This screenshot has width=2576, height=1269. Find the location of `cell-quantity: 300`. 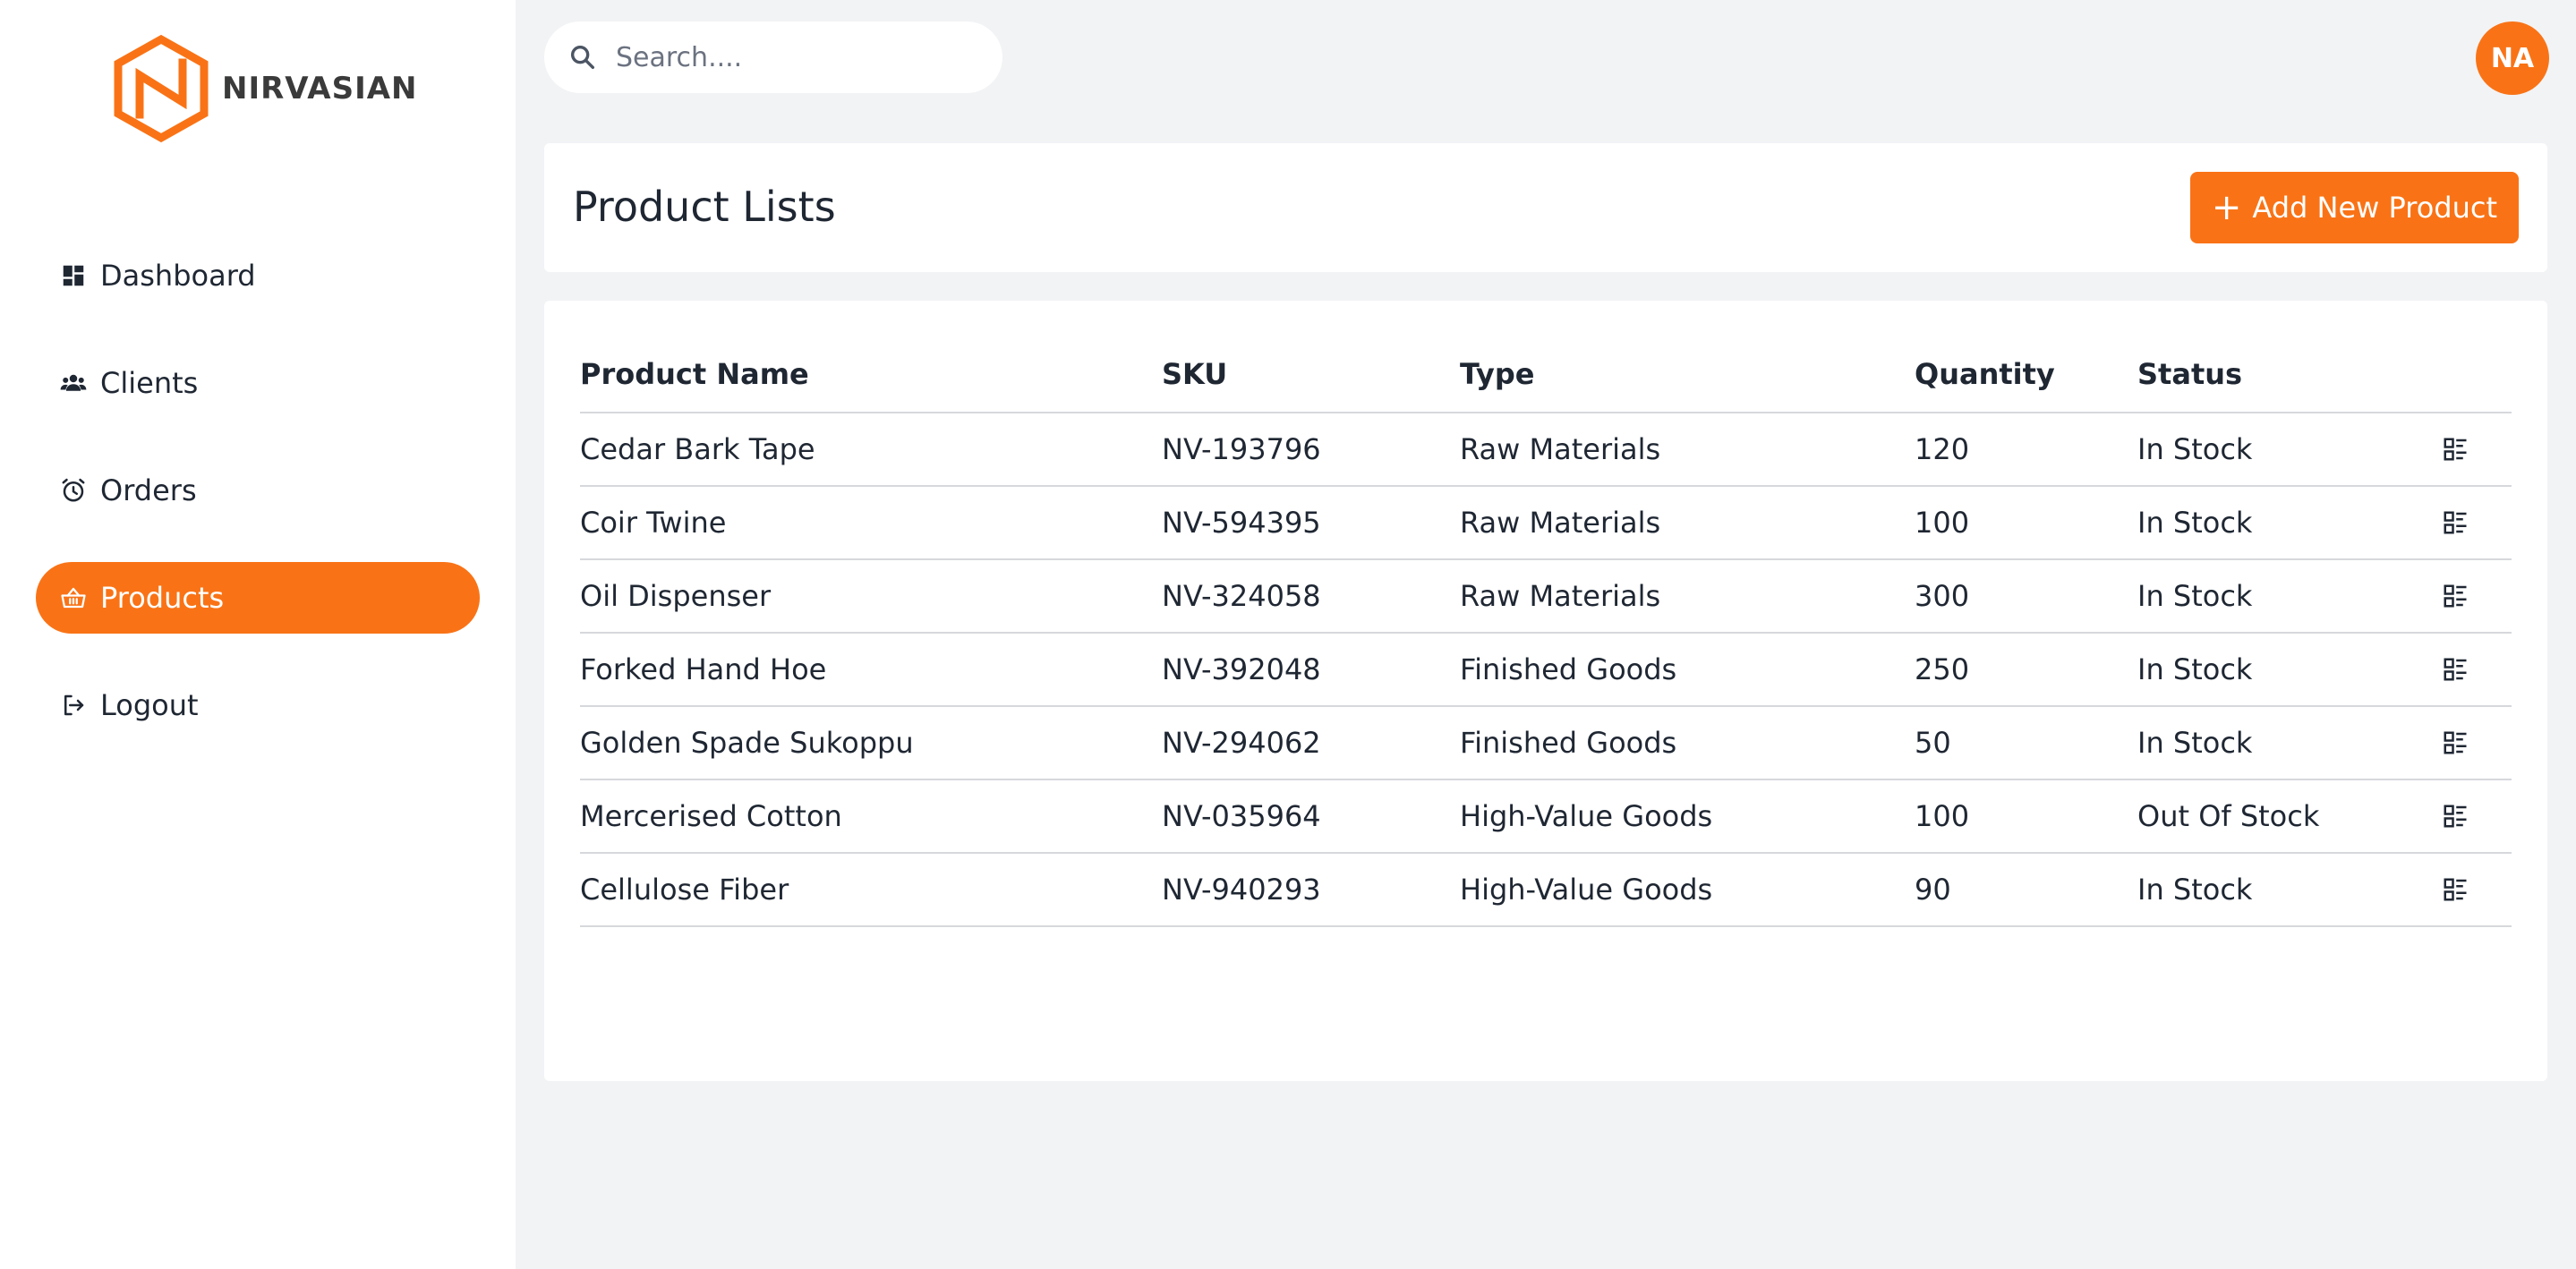

cell-quantity: 300 is located at coordinates (2026, 597).